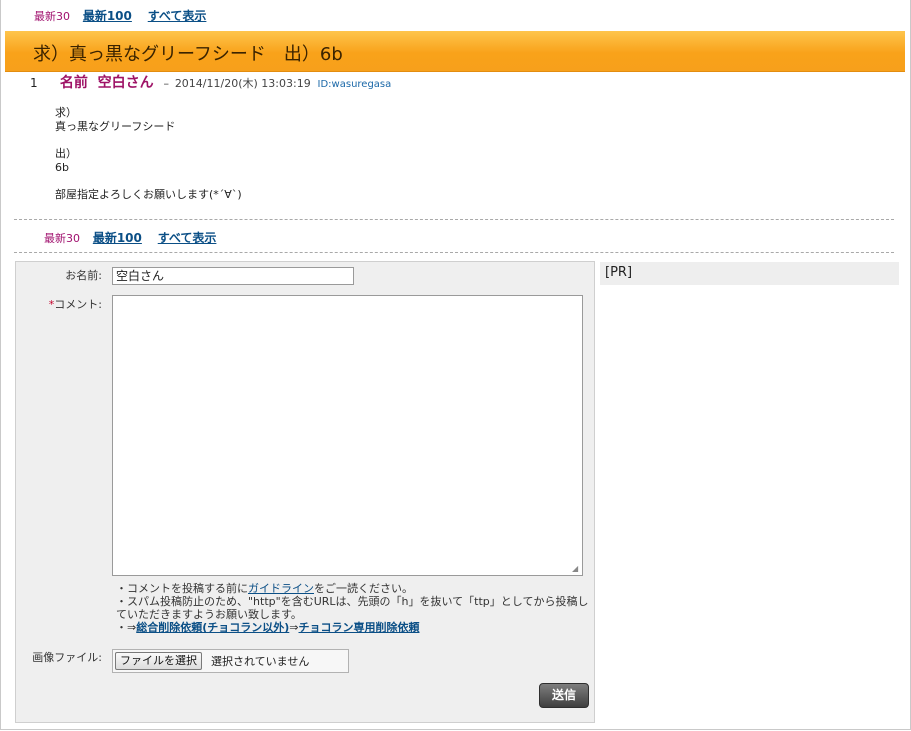 Image resolution: width=911 pixels, height=731 pixels. Describe the element at coordinates (576, 569) in the screenshot. I see `resize-grip-icon: ◢` at that location.